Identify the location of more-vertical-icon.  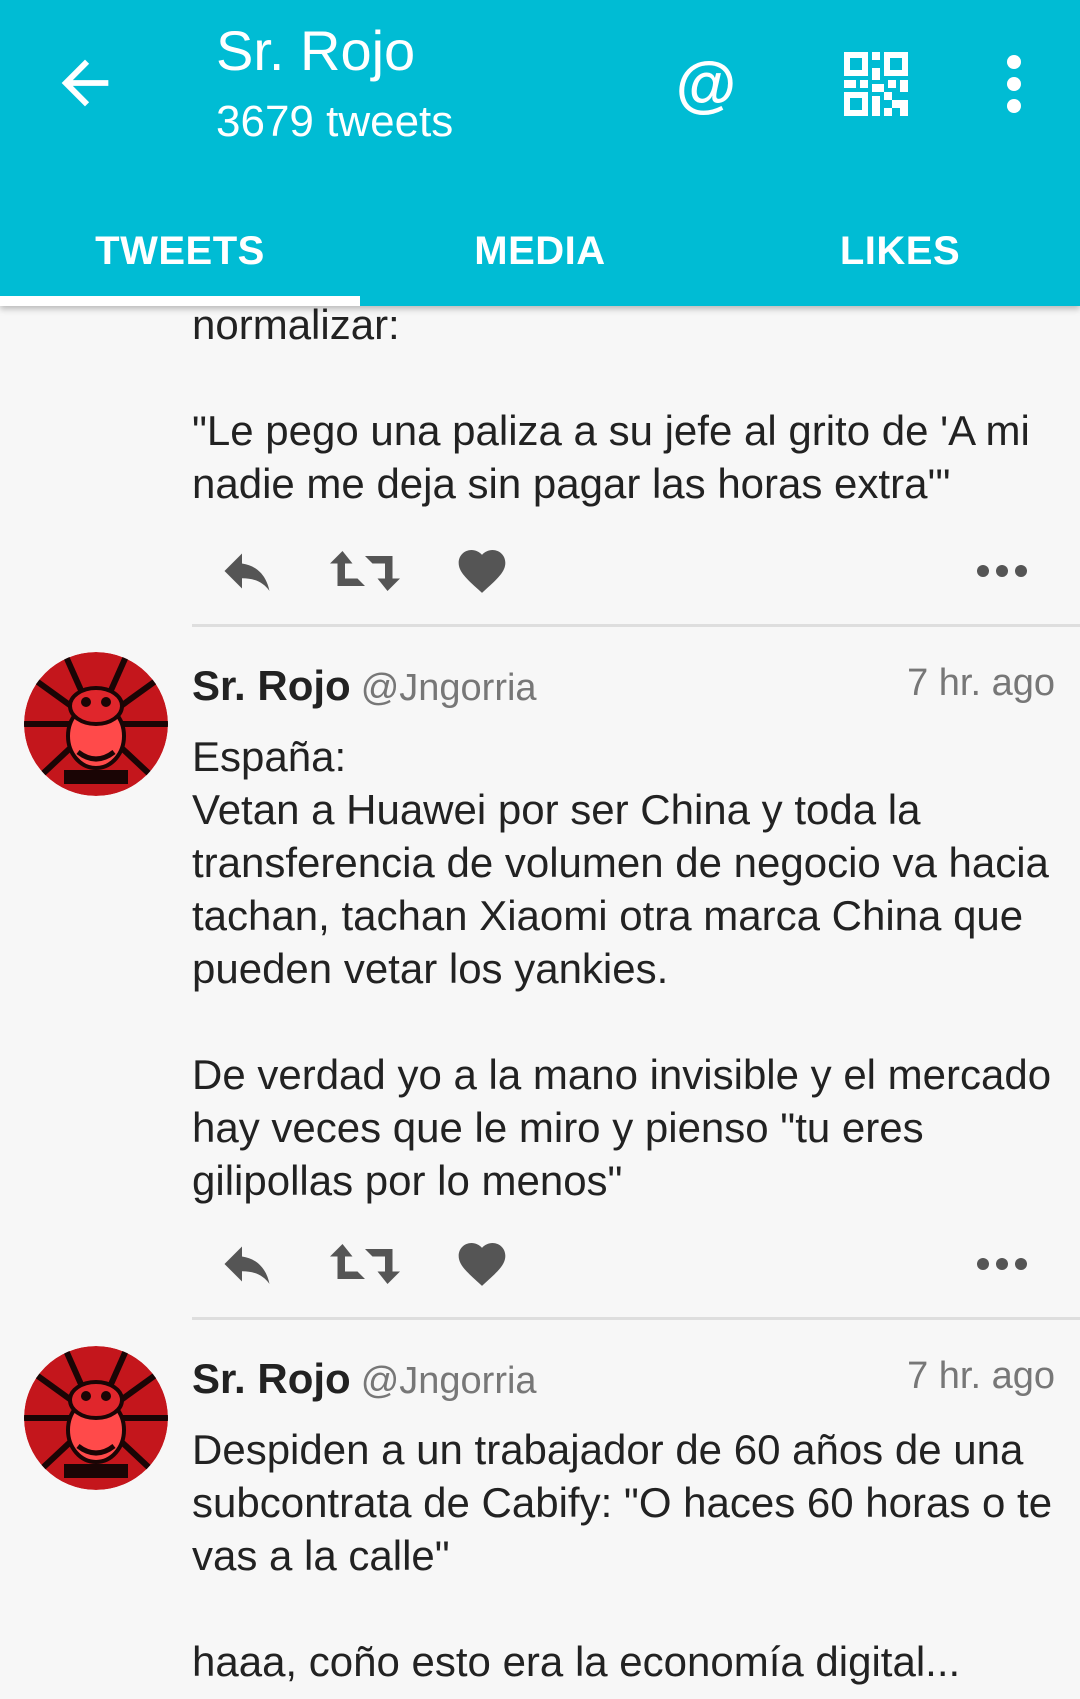
(1014, 84).